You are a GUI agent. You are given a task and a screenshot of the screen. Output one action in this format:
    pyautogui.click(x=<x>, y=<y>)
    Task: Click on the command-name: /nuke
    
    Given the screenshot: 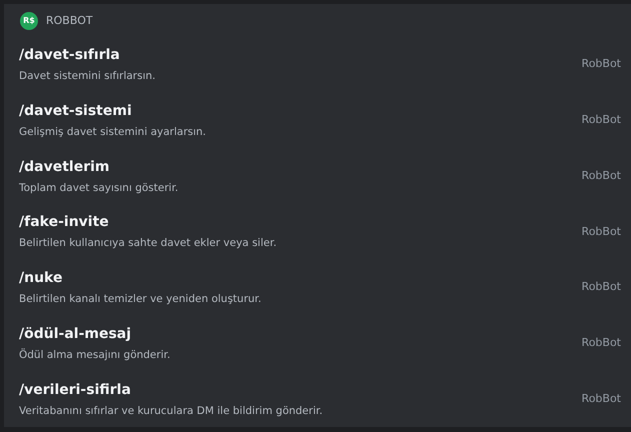 What is the action you would take?
    pyautogui.click(x=41, y=278)
    